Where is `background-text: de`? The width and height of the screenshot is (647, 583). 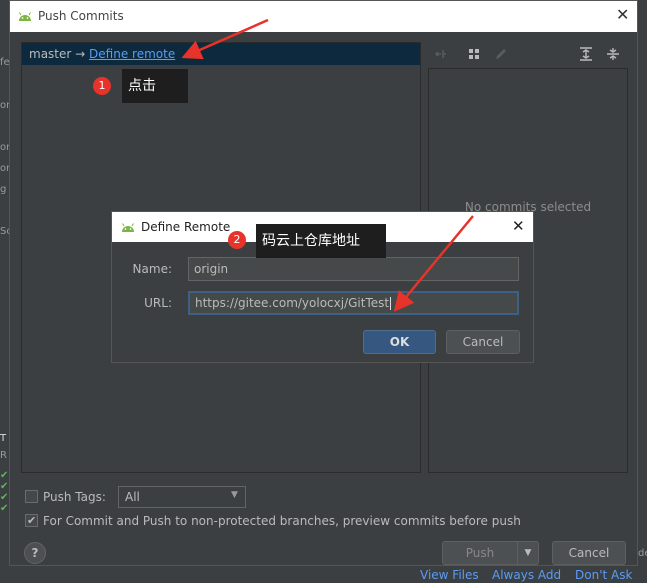 background-text: de is located at coordinates (642, 553).